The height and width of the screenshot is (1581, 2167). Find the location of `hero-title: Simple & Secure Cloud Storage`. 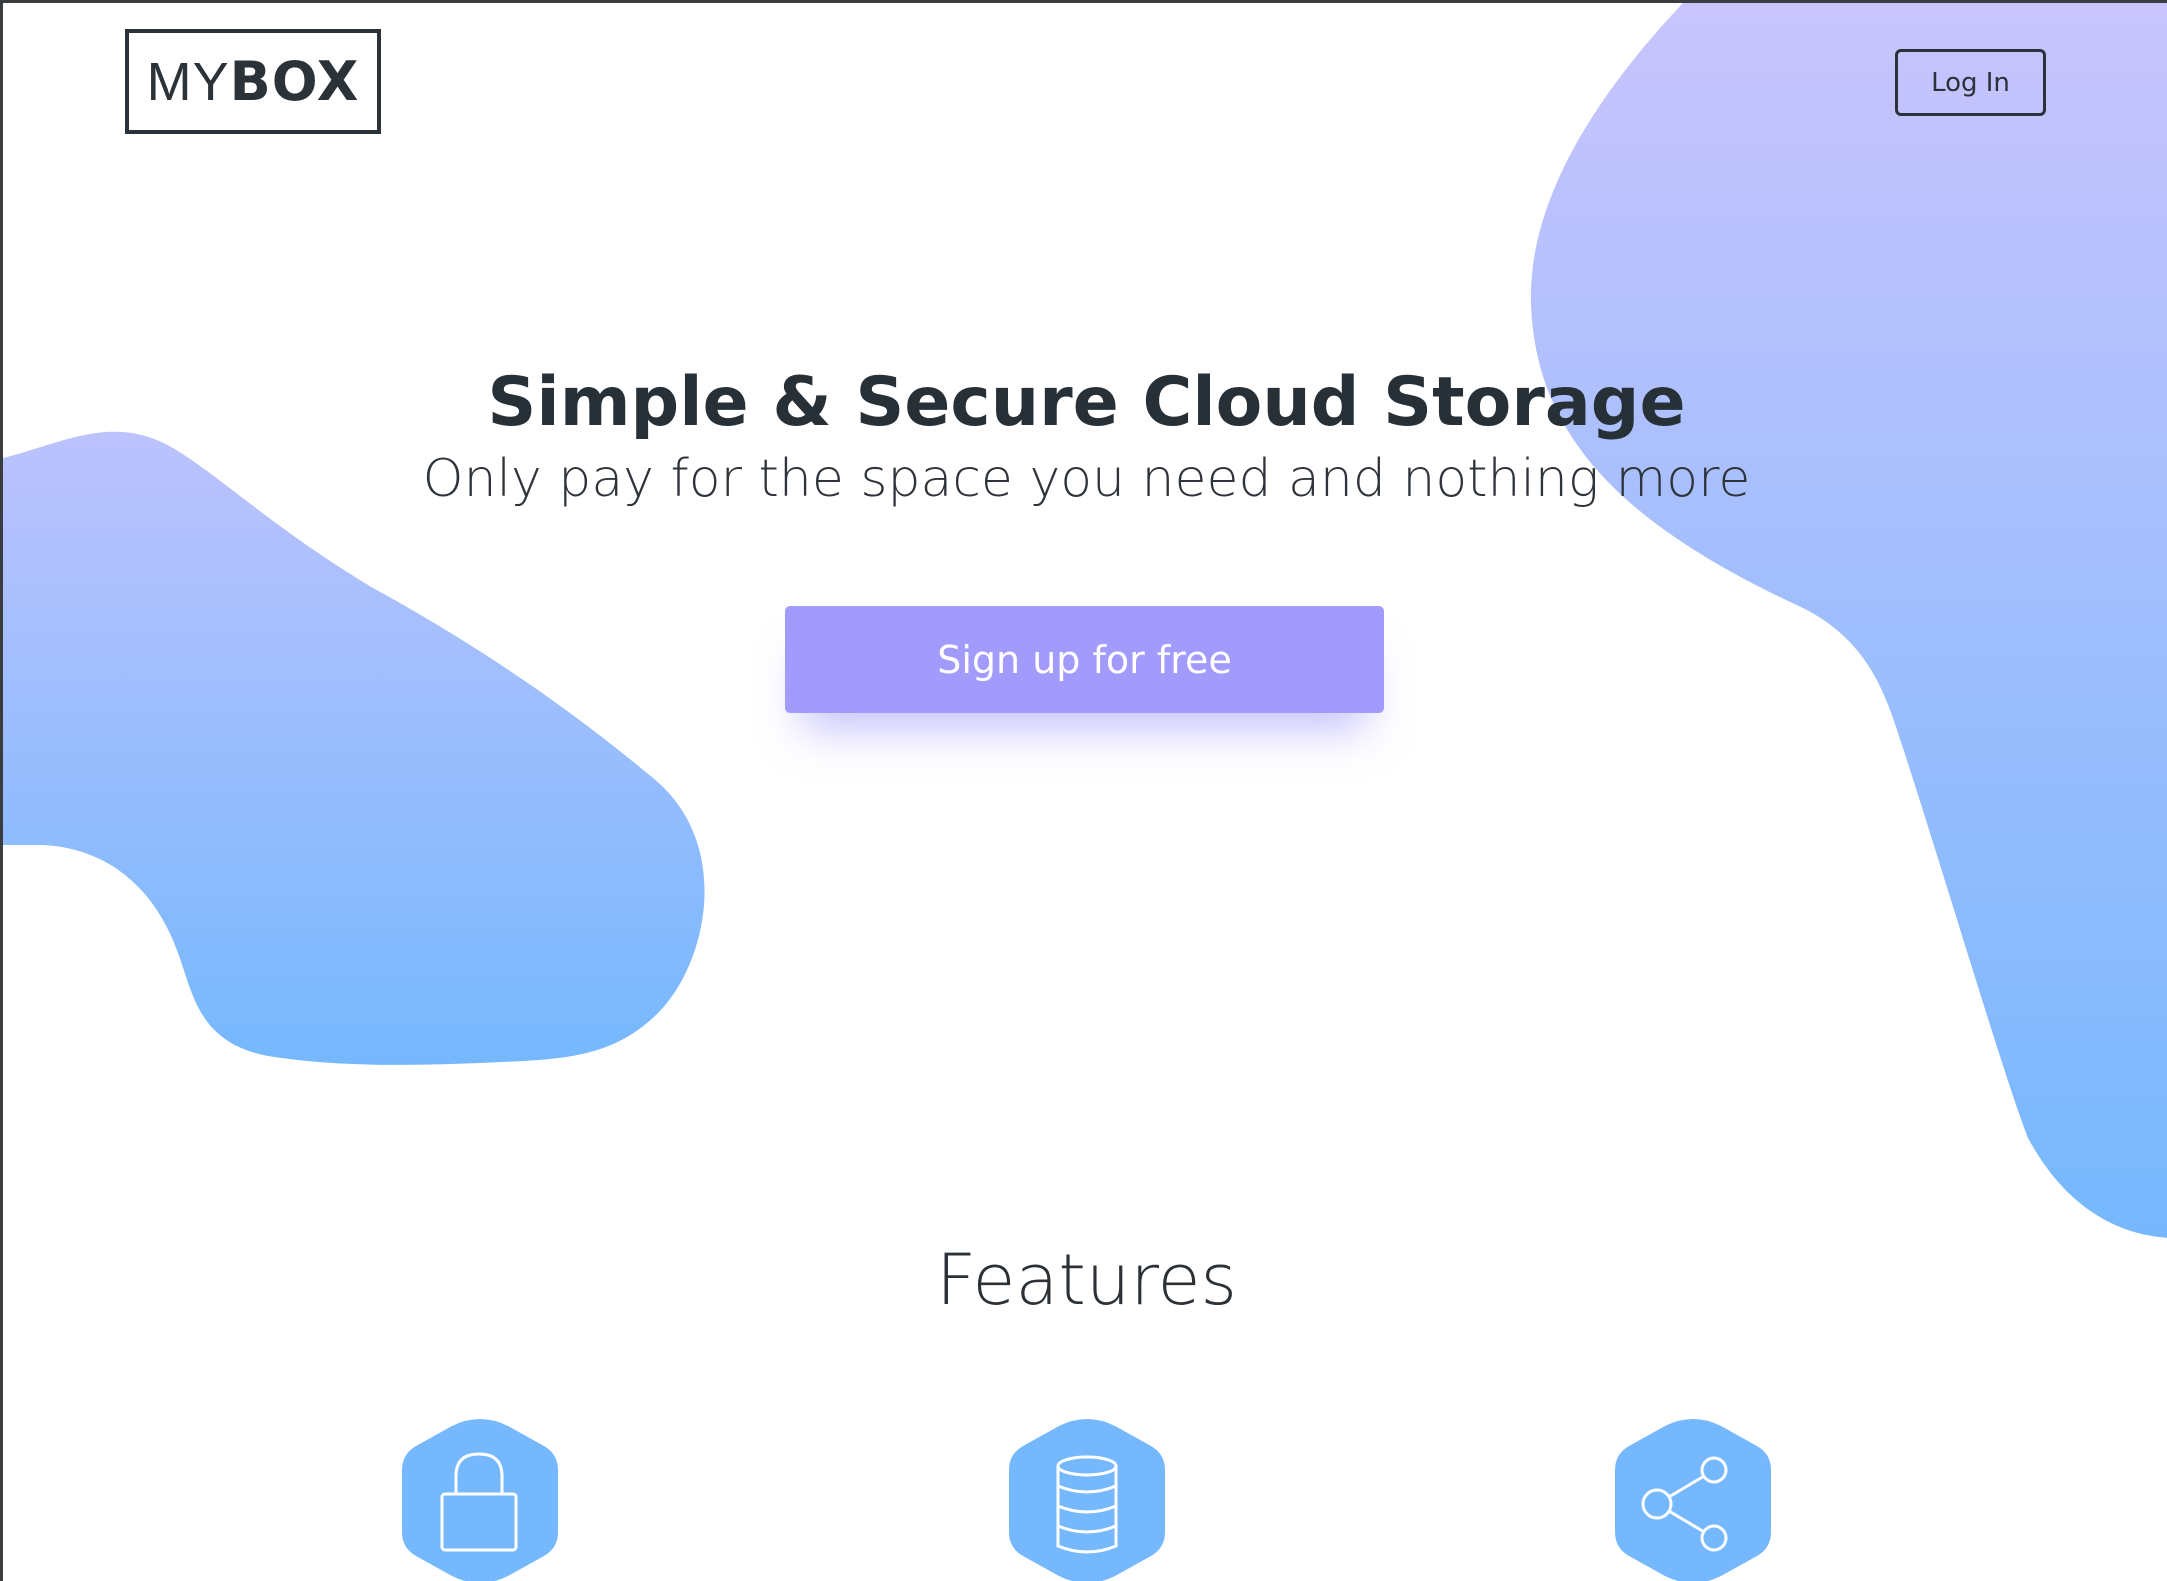

hero-title: Simple & Secure Cloud Storage is located at coordinates (1086, 402).